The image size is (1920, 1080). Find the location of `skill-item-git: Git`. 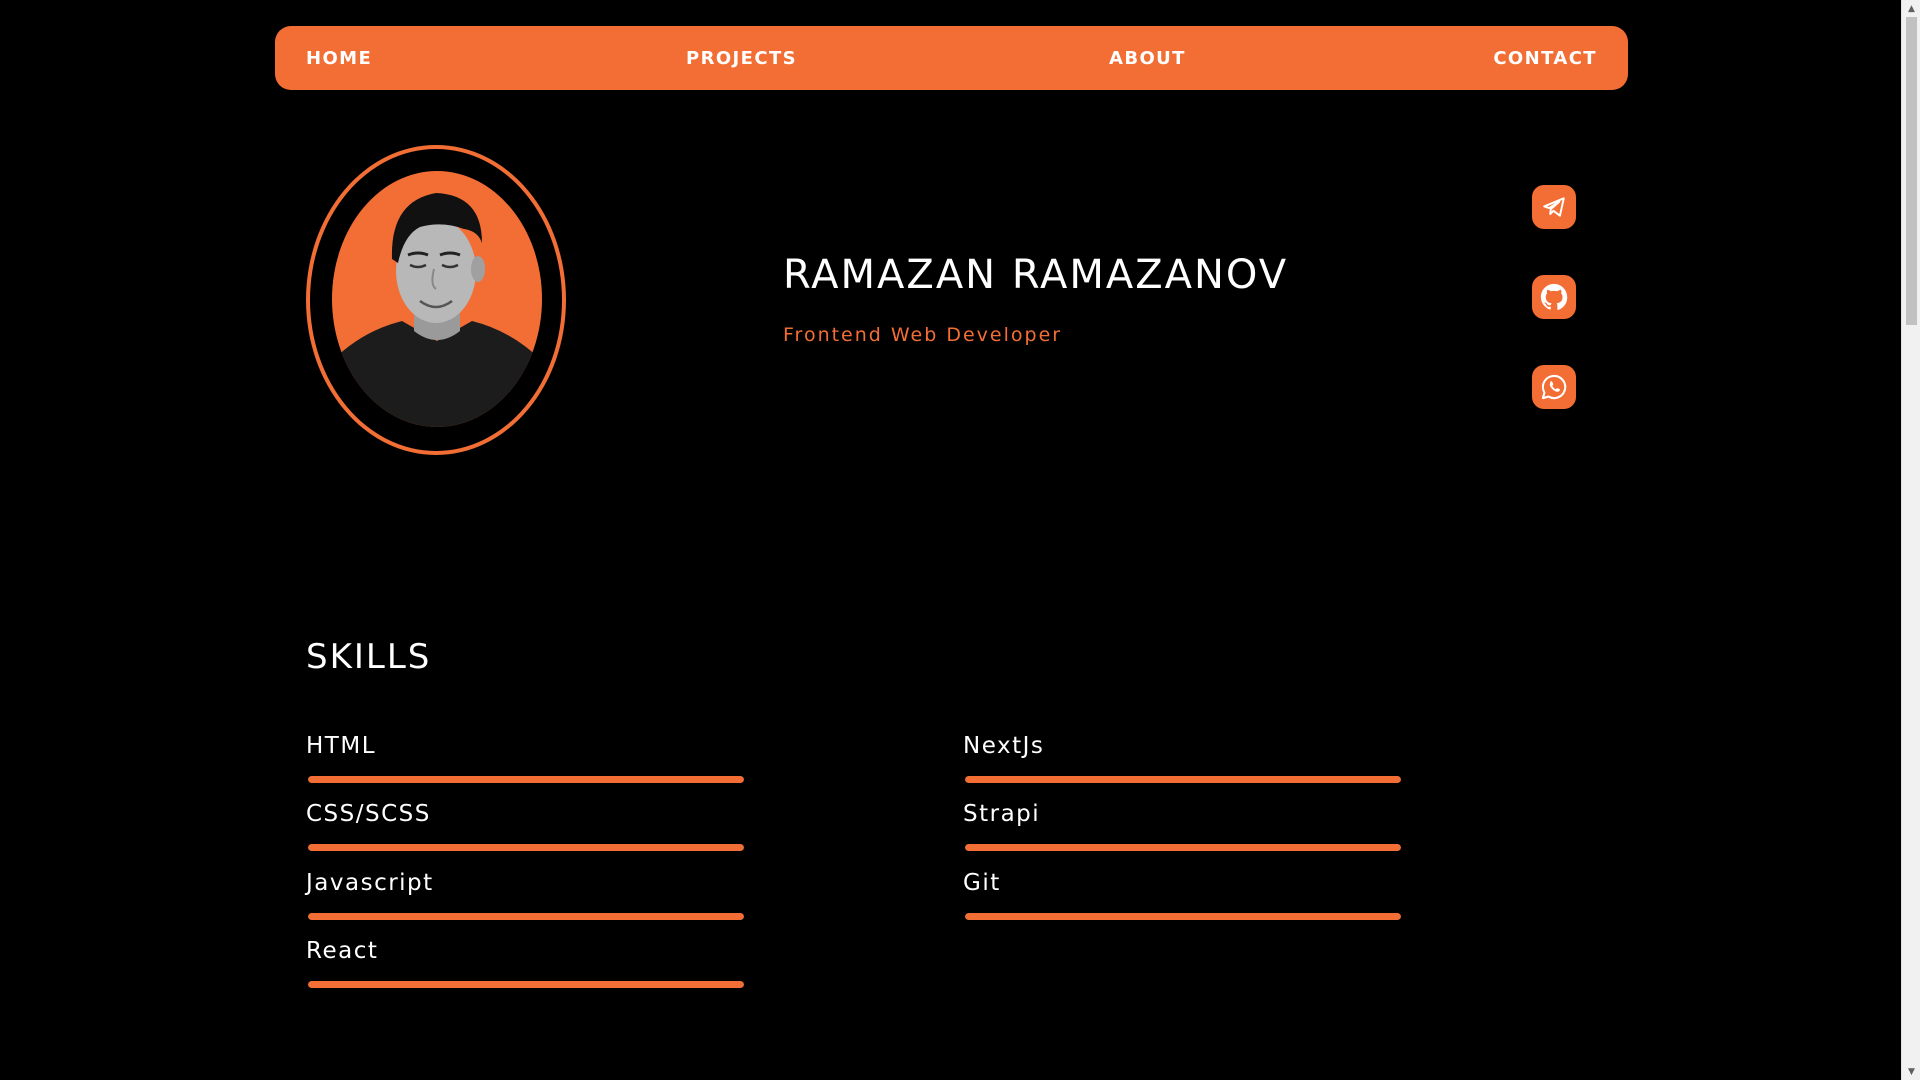

skill-item-git: Git is located at coordinates (1183, 900).